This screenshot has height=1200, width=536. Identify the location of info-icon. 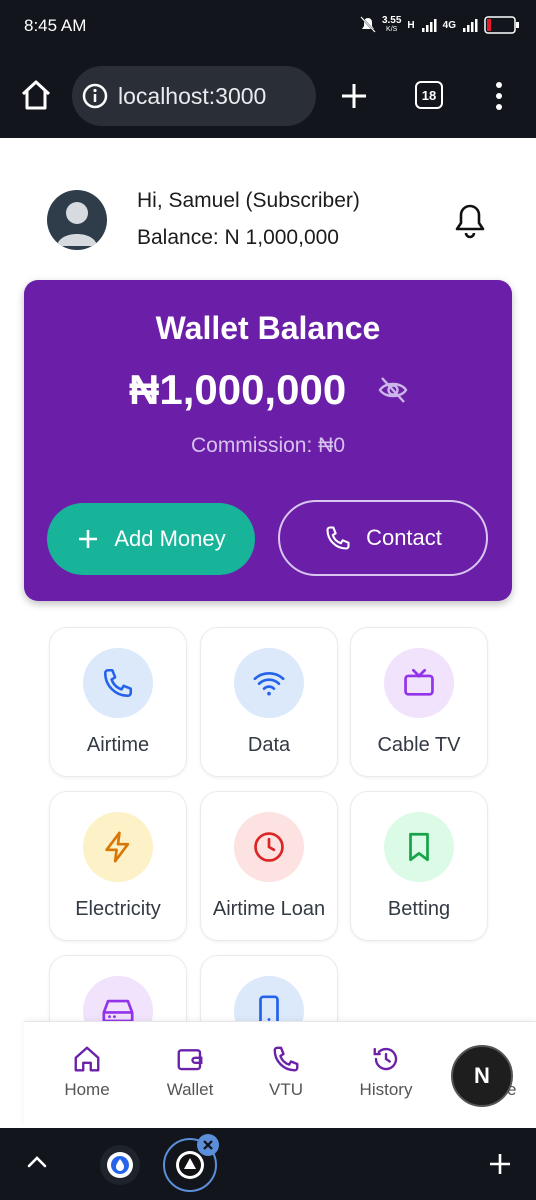
(95, 96).